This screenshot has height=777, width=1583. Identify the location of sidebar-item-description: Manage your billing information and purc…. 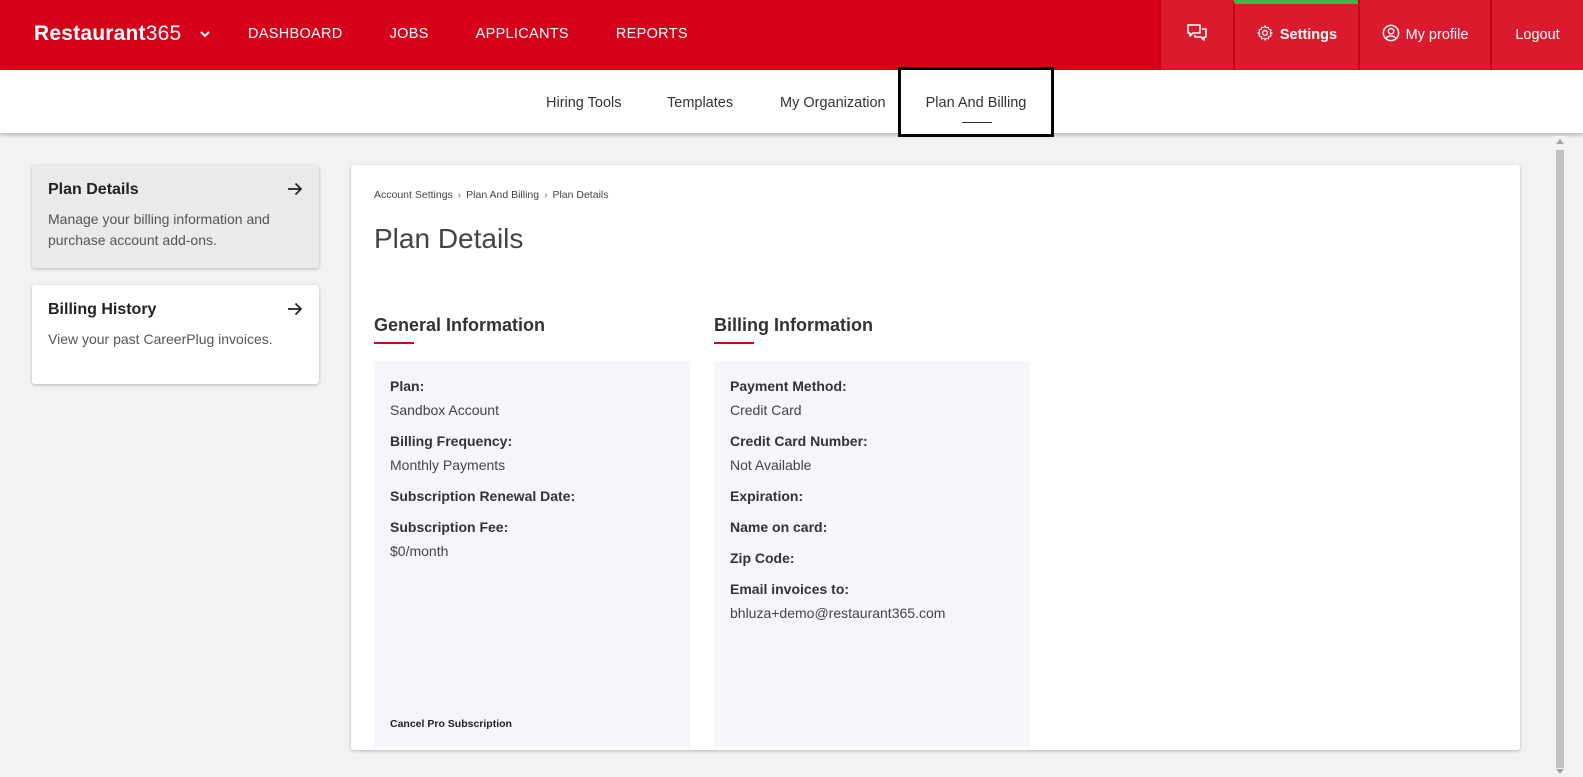
(159, 229).